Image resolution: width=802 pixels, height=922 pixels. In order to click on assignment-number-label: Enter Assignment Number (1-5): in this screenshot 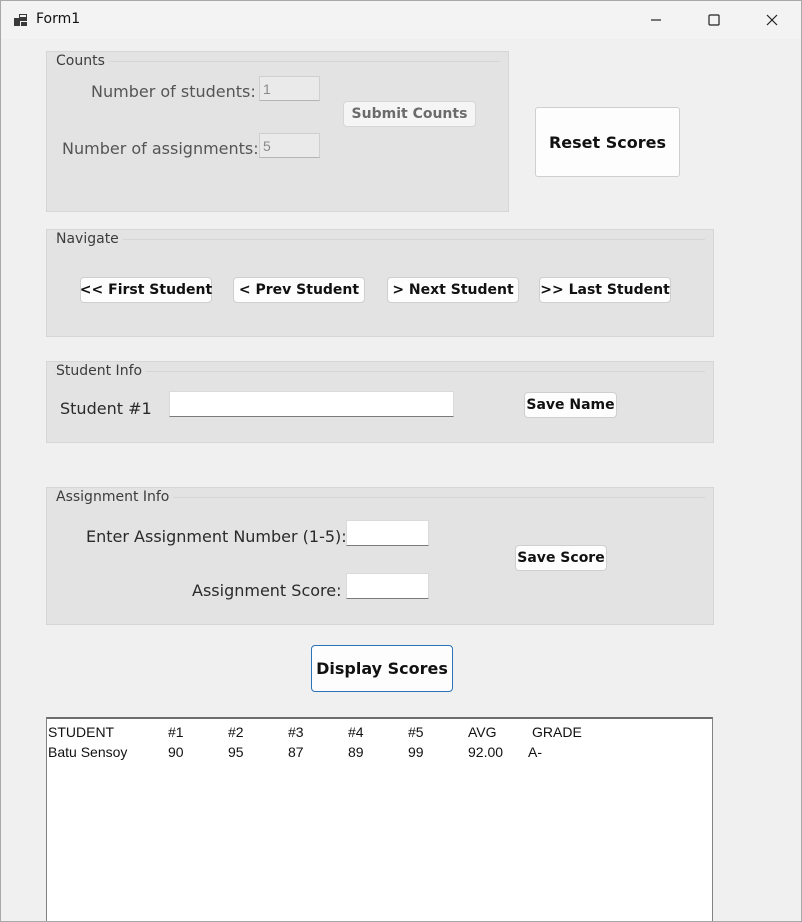, I will do `click(216, 536)`.